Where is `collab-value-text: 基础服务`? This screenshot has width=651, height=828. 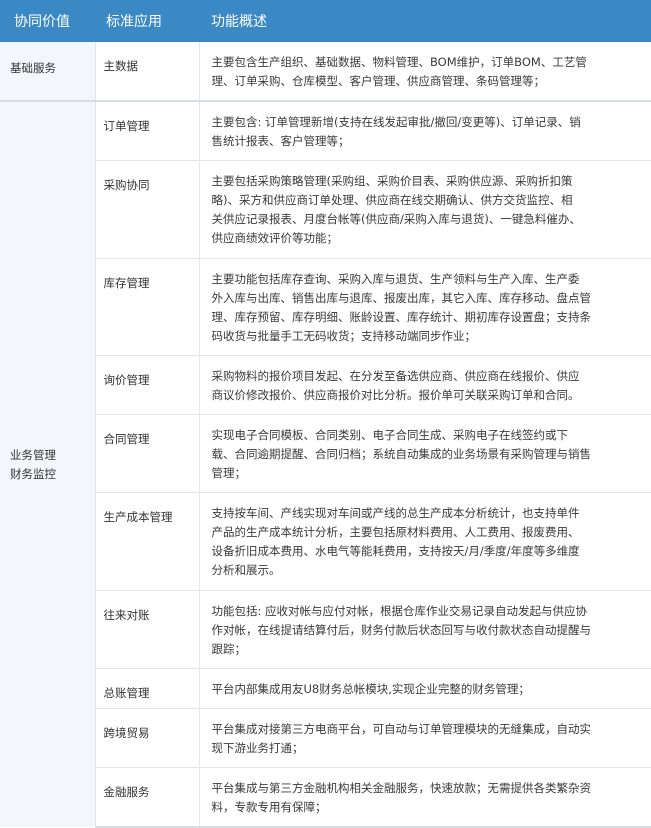
collab-value-text: 基础服务 is located at coordinates (33, 68).